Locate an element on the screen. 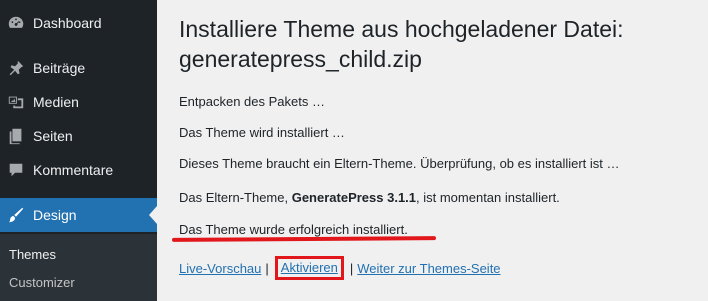  parent-prefix: Das Eltern-Theme, is located at coordinates (235, 197).